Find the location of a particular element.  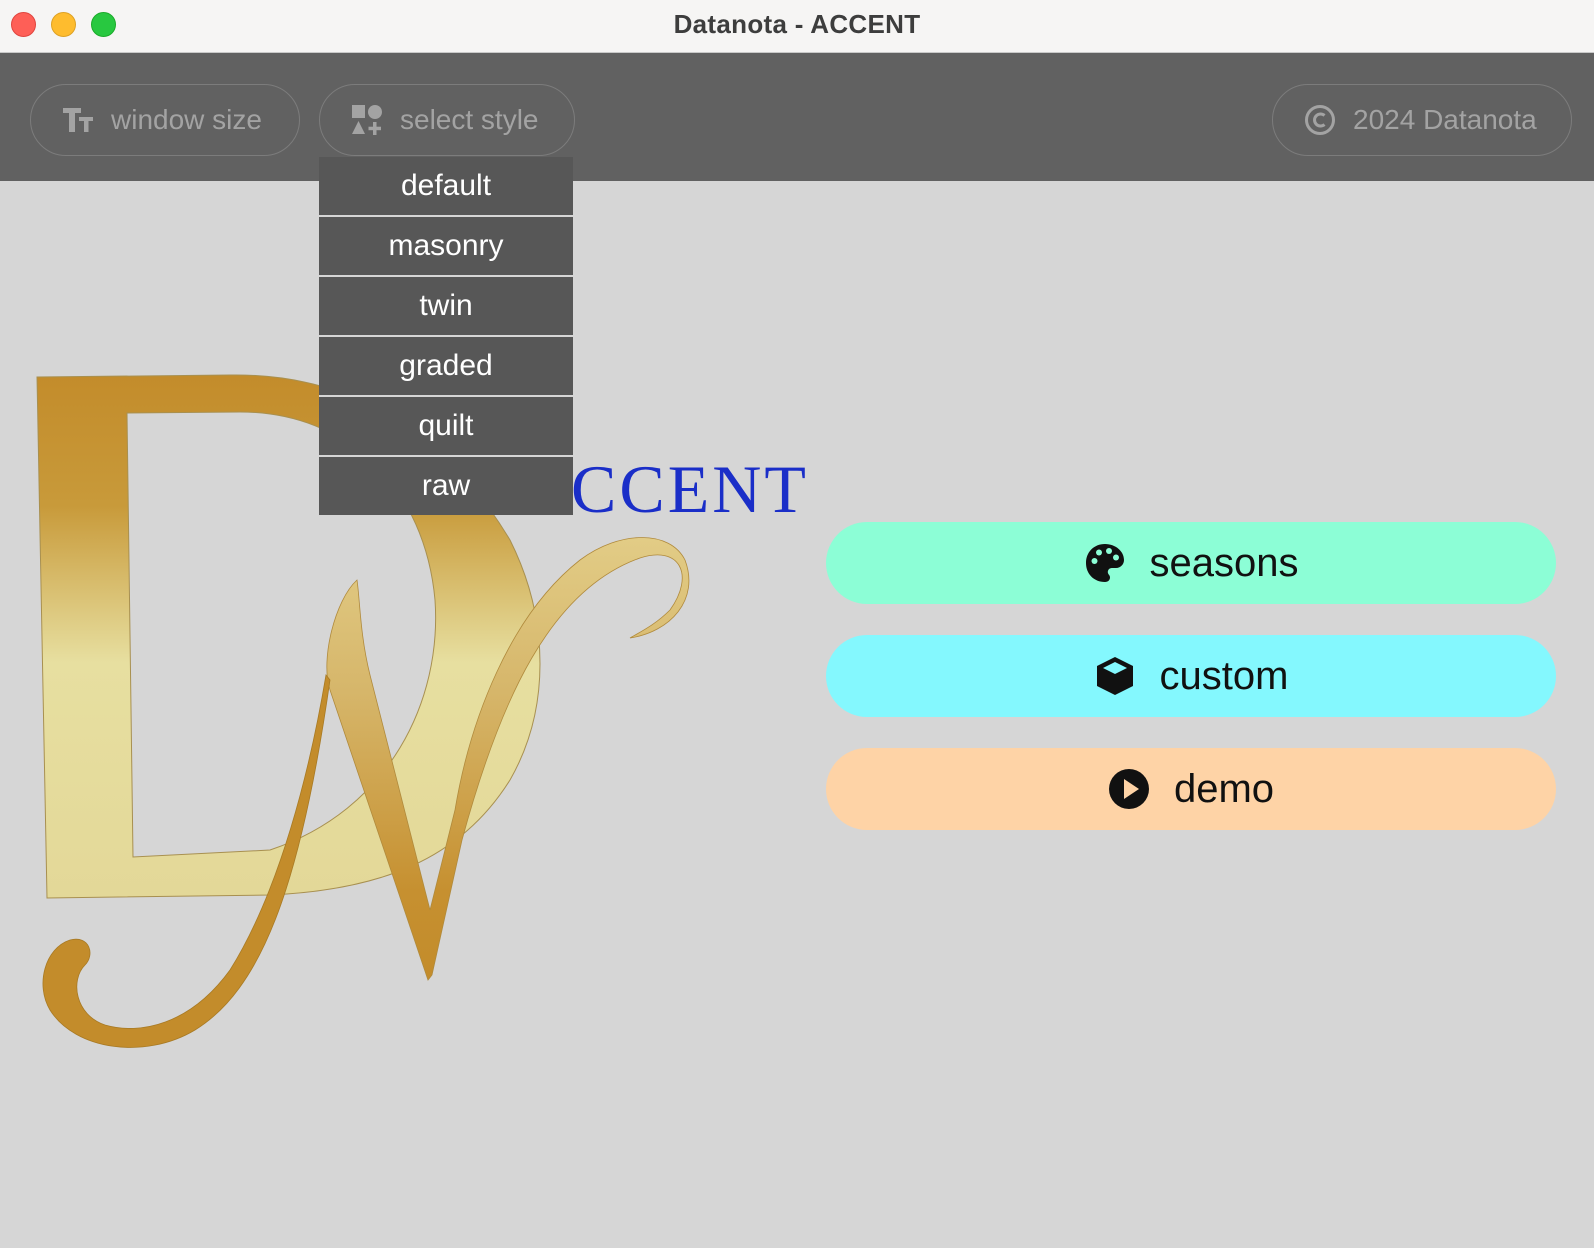

select-style-label: select style is located at coordinates (469, 119).